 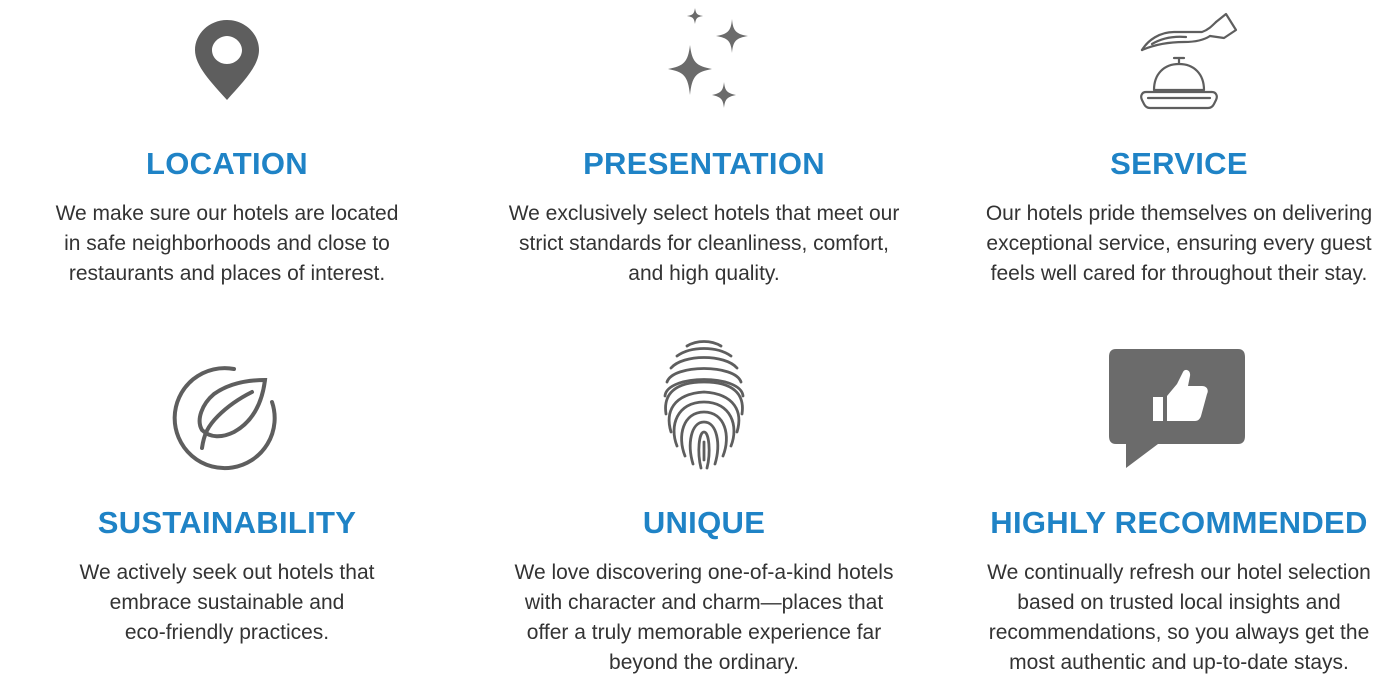 What do you see at coordinates (1166, 62) in the screenshot?
I see `service-bell-icon` at bounding box center [1166, 62].